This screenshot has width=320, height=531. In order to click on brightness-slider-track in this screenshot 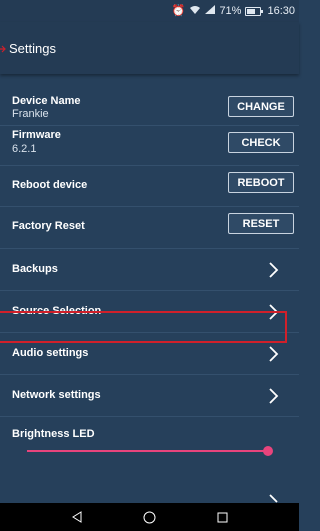, I will do `click(147, 451)`.